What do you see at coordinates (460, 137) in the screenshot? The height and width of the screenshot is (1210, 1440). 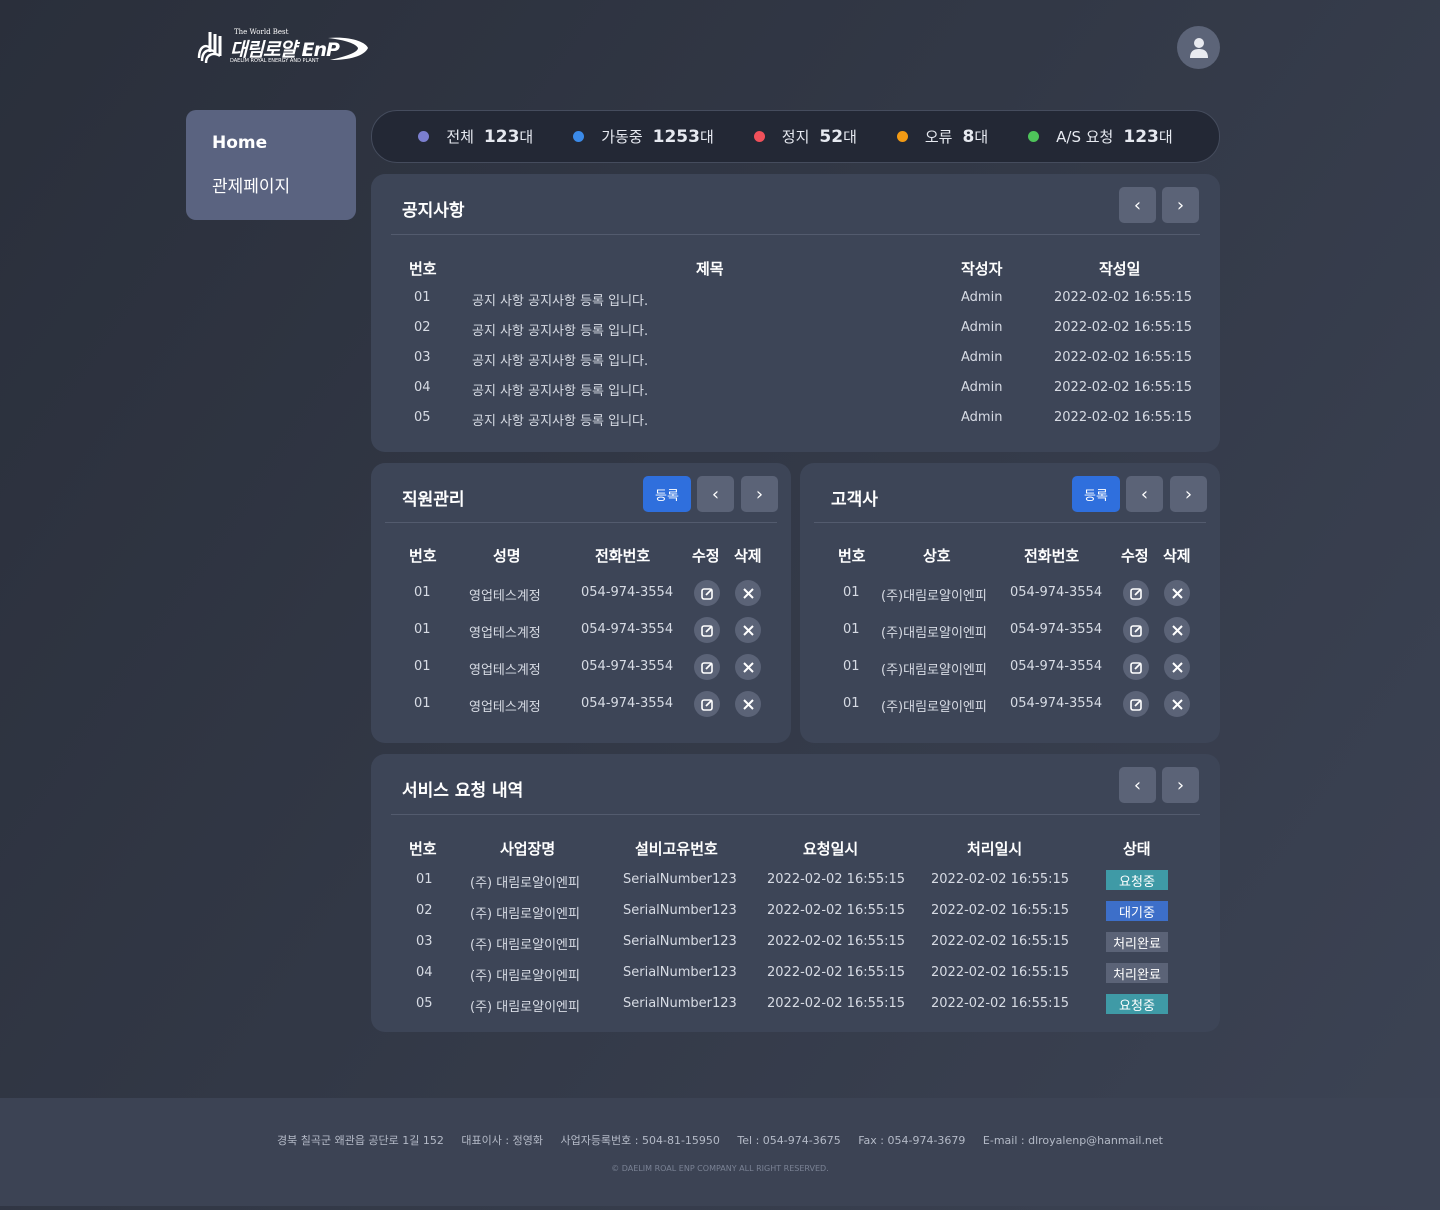 I see `status-label: 전체` at bounding box center [460, 137].